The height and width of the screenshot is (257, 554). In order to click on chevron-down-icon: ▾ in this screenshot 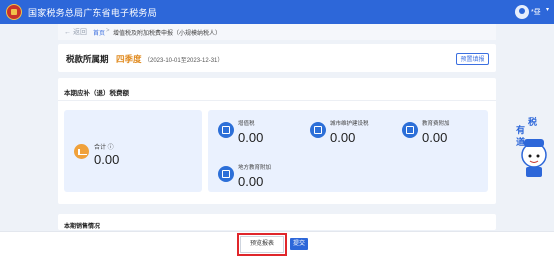, I will do `click(547, 9)`.